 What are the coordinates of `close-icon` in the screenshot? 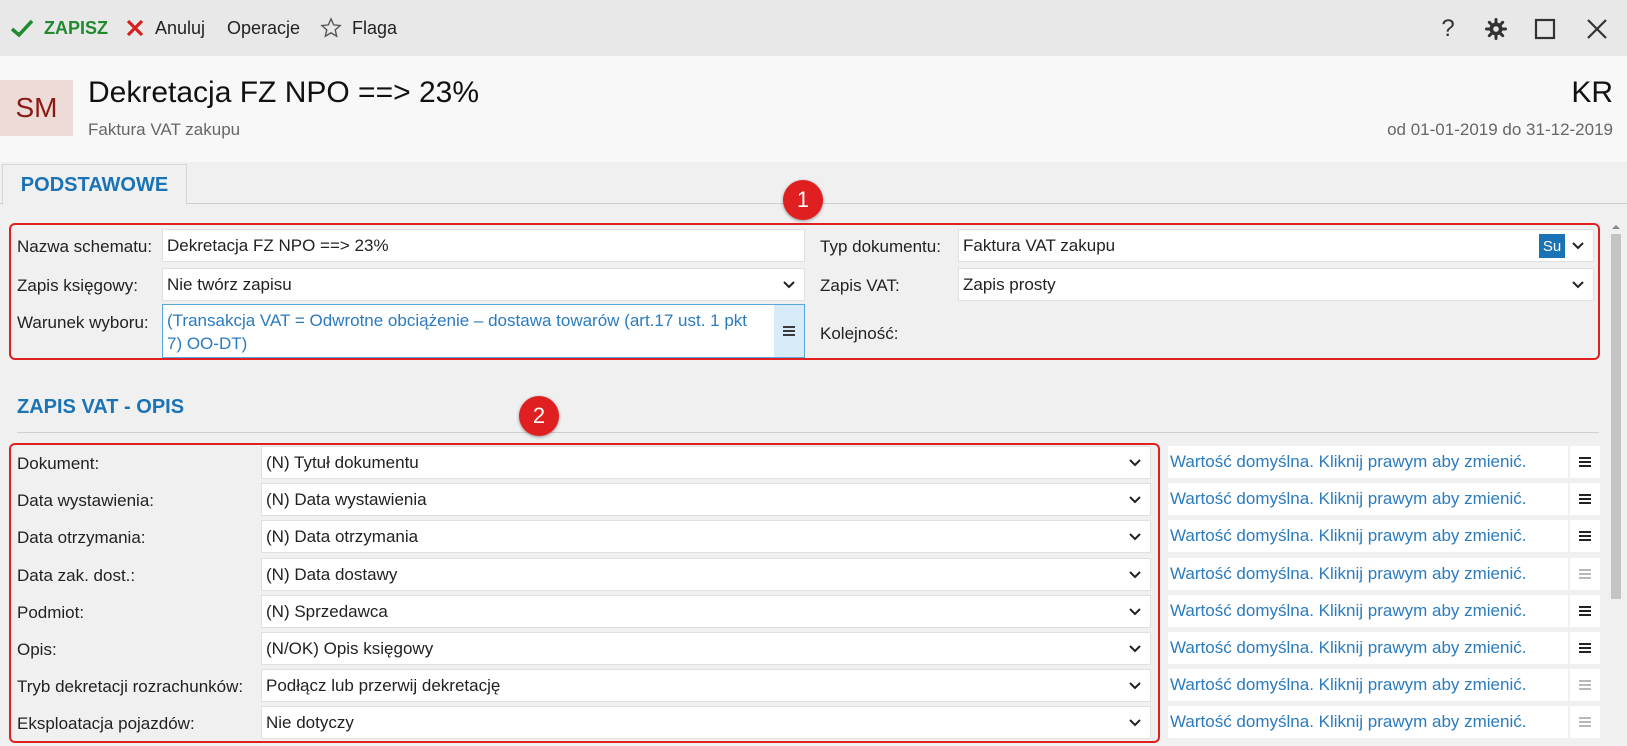 It's located at (1597, 29).